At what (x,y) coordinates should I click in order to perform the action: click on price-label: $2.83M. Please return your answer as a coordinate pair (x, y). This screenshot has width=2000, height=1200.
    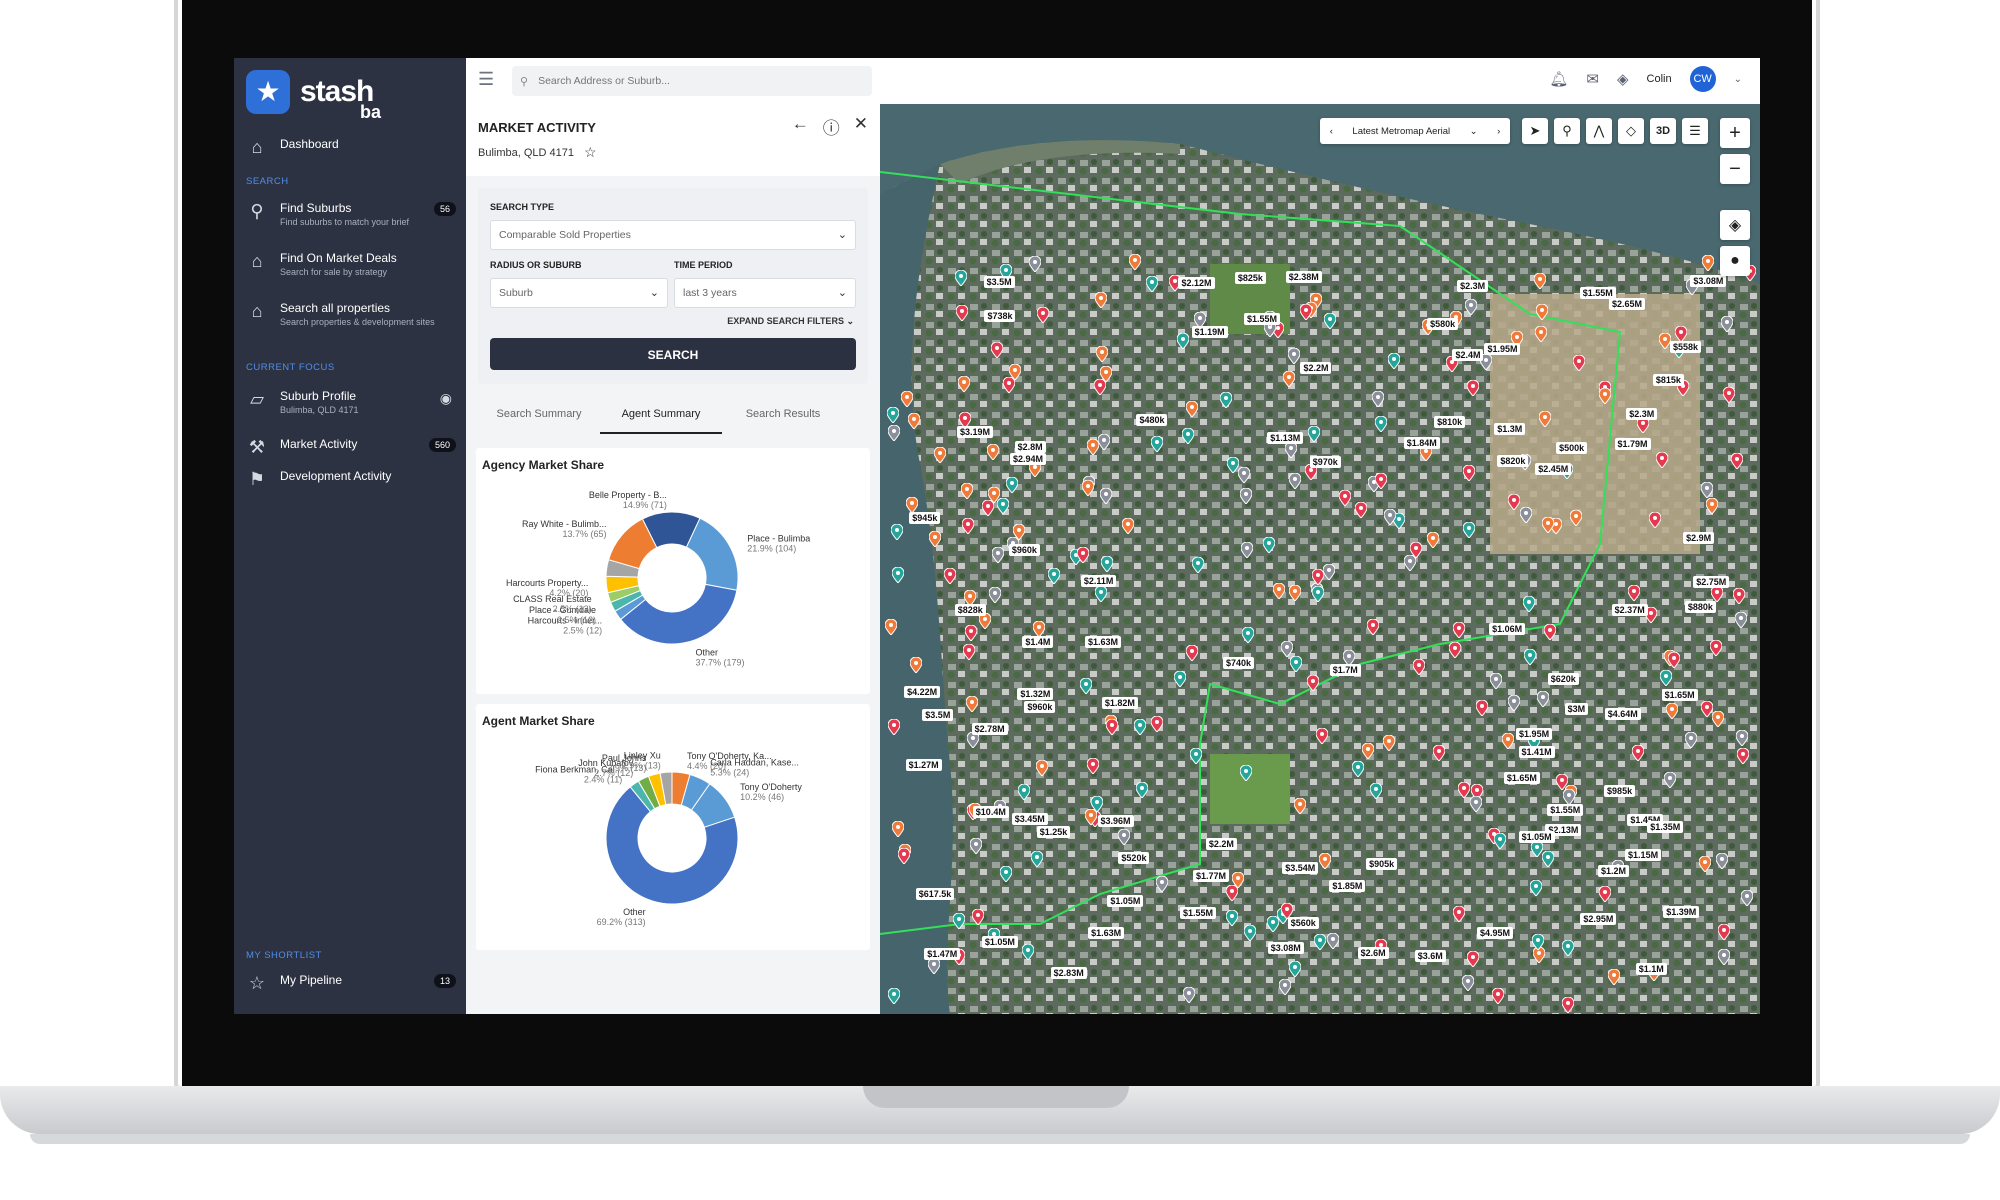
    Looking at the image, I should click on (1068, 973).